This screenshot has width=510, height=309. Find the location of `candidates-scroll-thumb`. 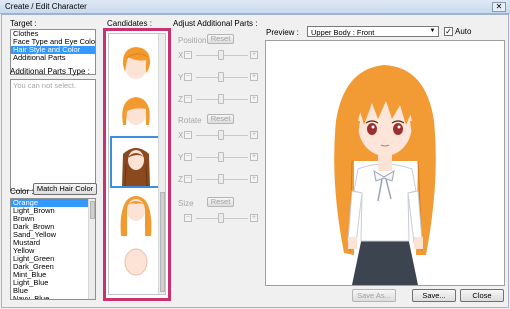

candidates-scroll-thumb is located at coordinates (162, 242).